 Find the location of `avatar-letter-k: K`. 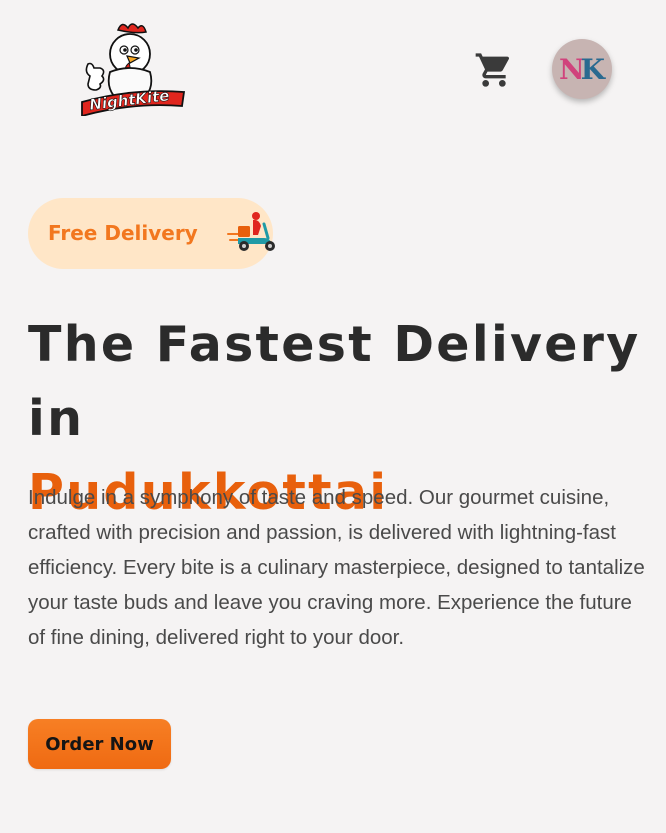

avatar-letter-k: K is located at coordinates (592, 69).